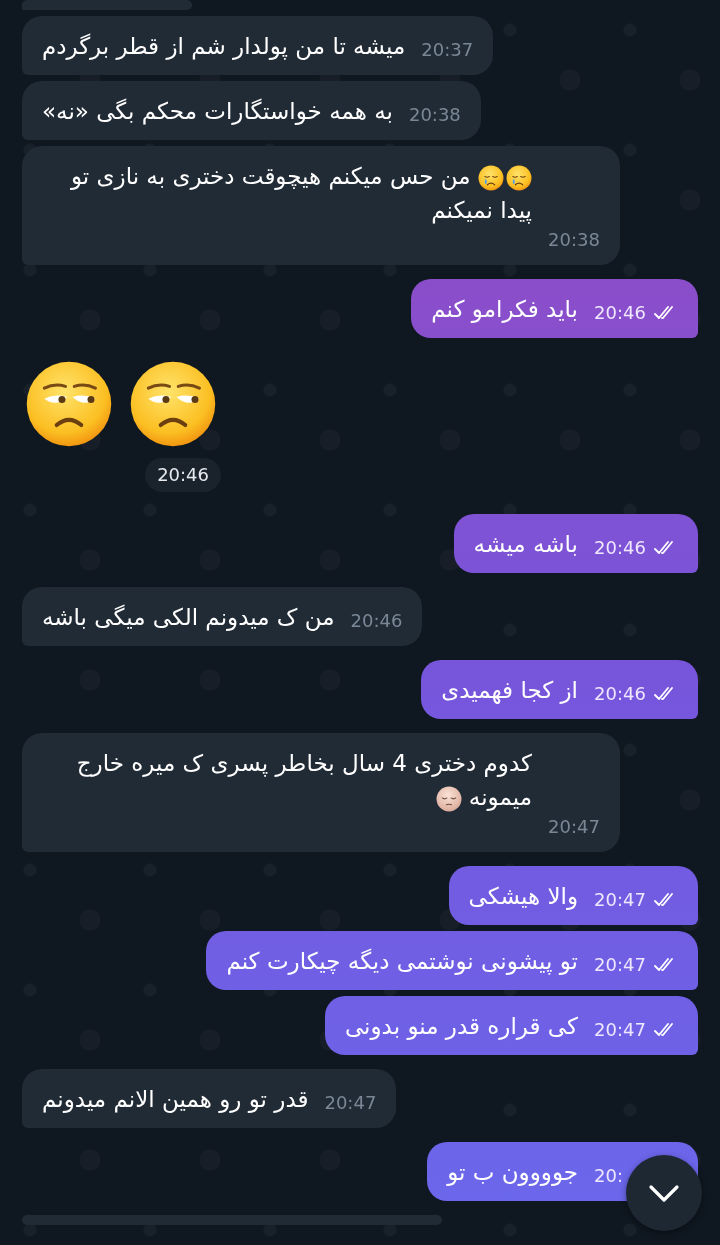  I want to click on message-text: باید فکرامو کنم, so click(504, 310).